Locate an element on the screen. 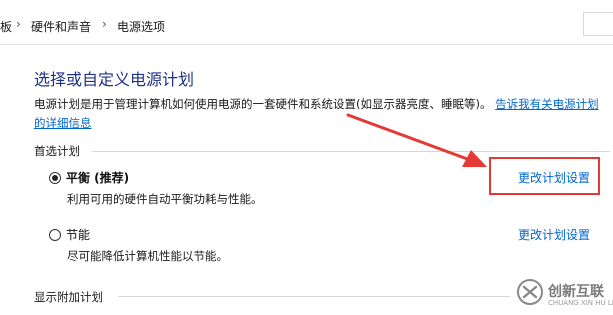 This screenshot has height=315, width=613. brand-logo-icon is located at coordinates (530, 292).